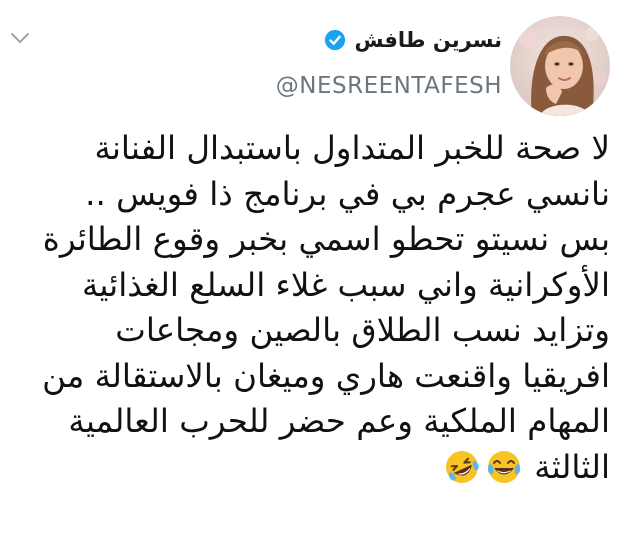 The height and width of the screenshot is (548, 620). What do you see at coordinates (483, 467) in the screenshot?
I see `emoji-group` at bounding box center [483, 467].